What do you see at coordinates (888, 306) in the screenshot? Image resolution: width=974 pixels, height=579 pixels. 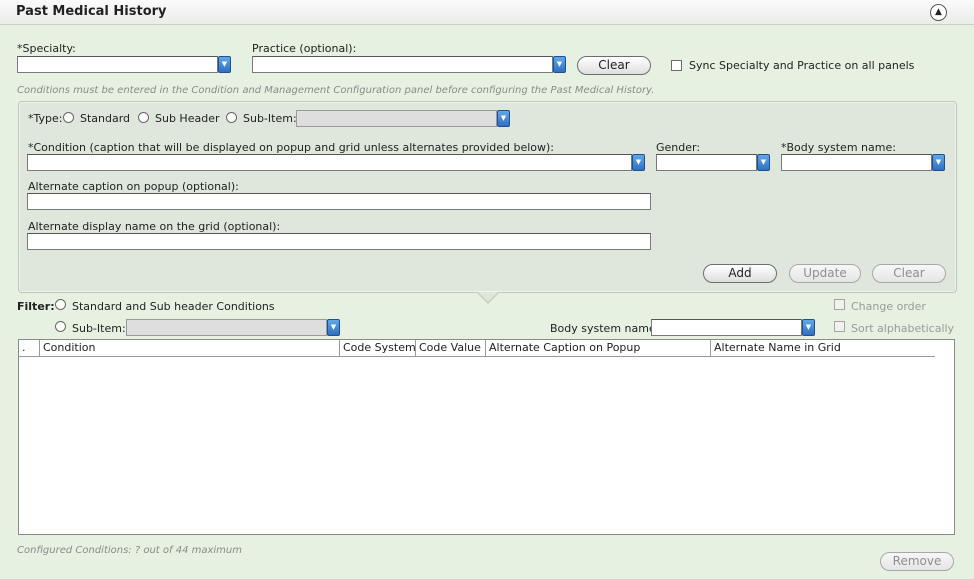 I see `change-order-label: Change order` at bounding box center [888, 306].